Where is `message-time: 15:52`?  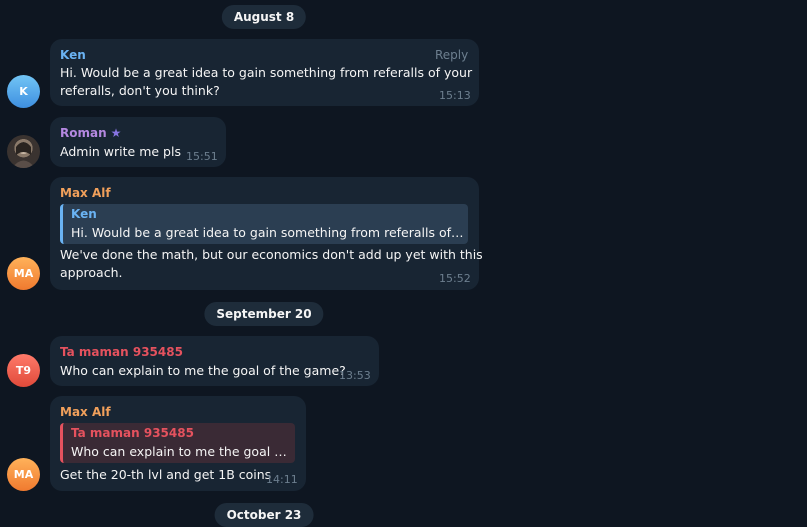
message-time: 15:52 is located at coordinates (455, 278).